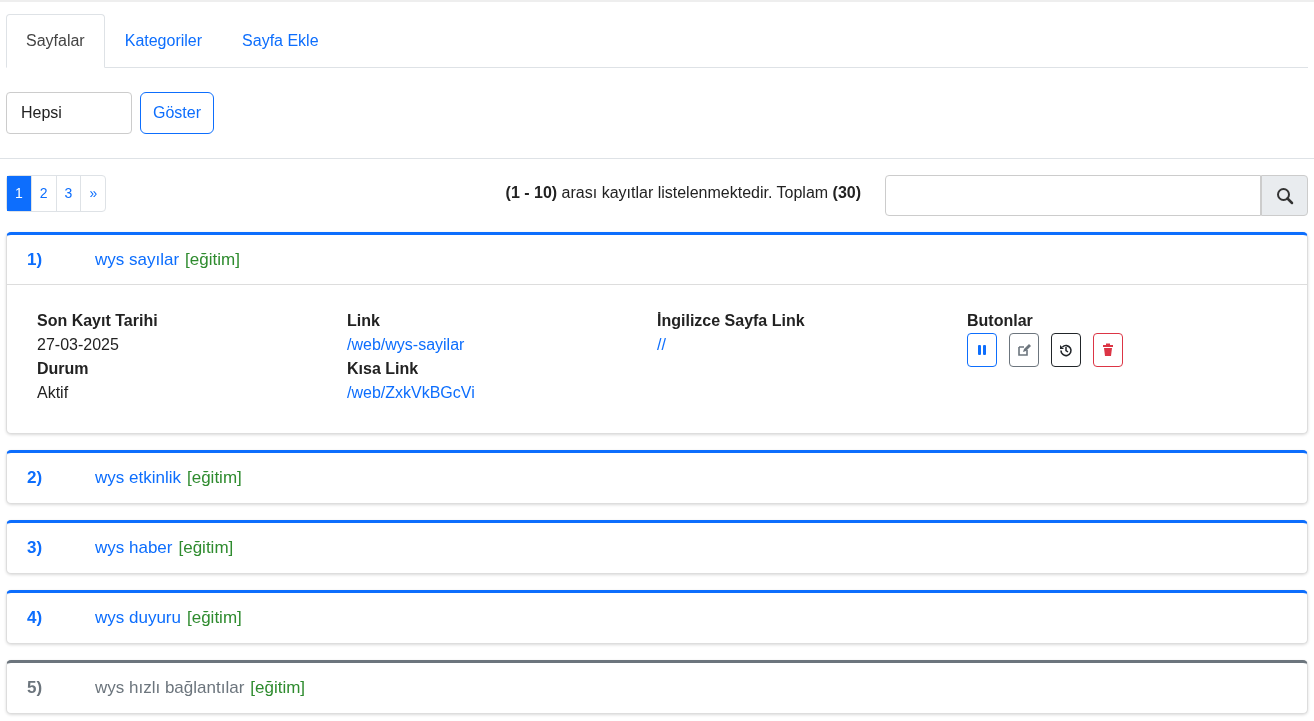 The image size is (1314, 721). Describe the element at coordinates (43, 193) in the screenshot. I see `page-link: 2` at that location.